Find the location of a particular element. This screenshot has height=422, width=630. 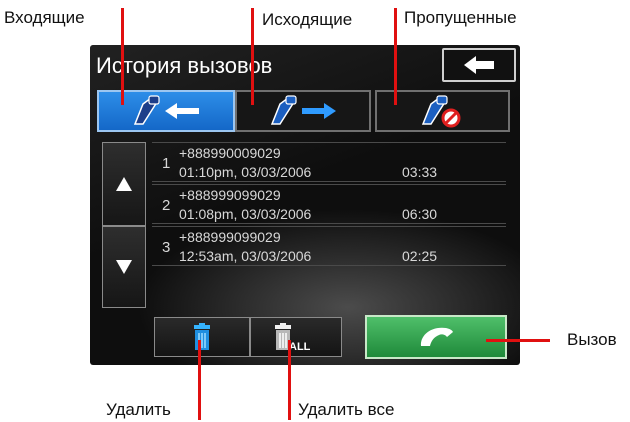

delete-all-button: ALL is located at coordinates (296, 337).